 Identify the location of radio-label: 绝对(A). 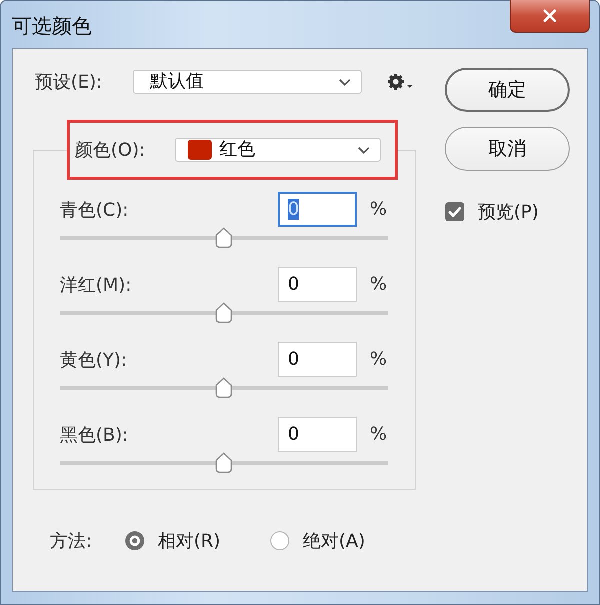
(334, 541).